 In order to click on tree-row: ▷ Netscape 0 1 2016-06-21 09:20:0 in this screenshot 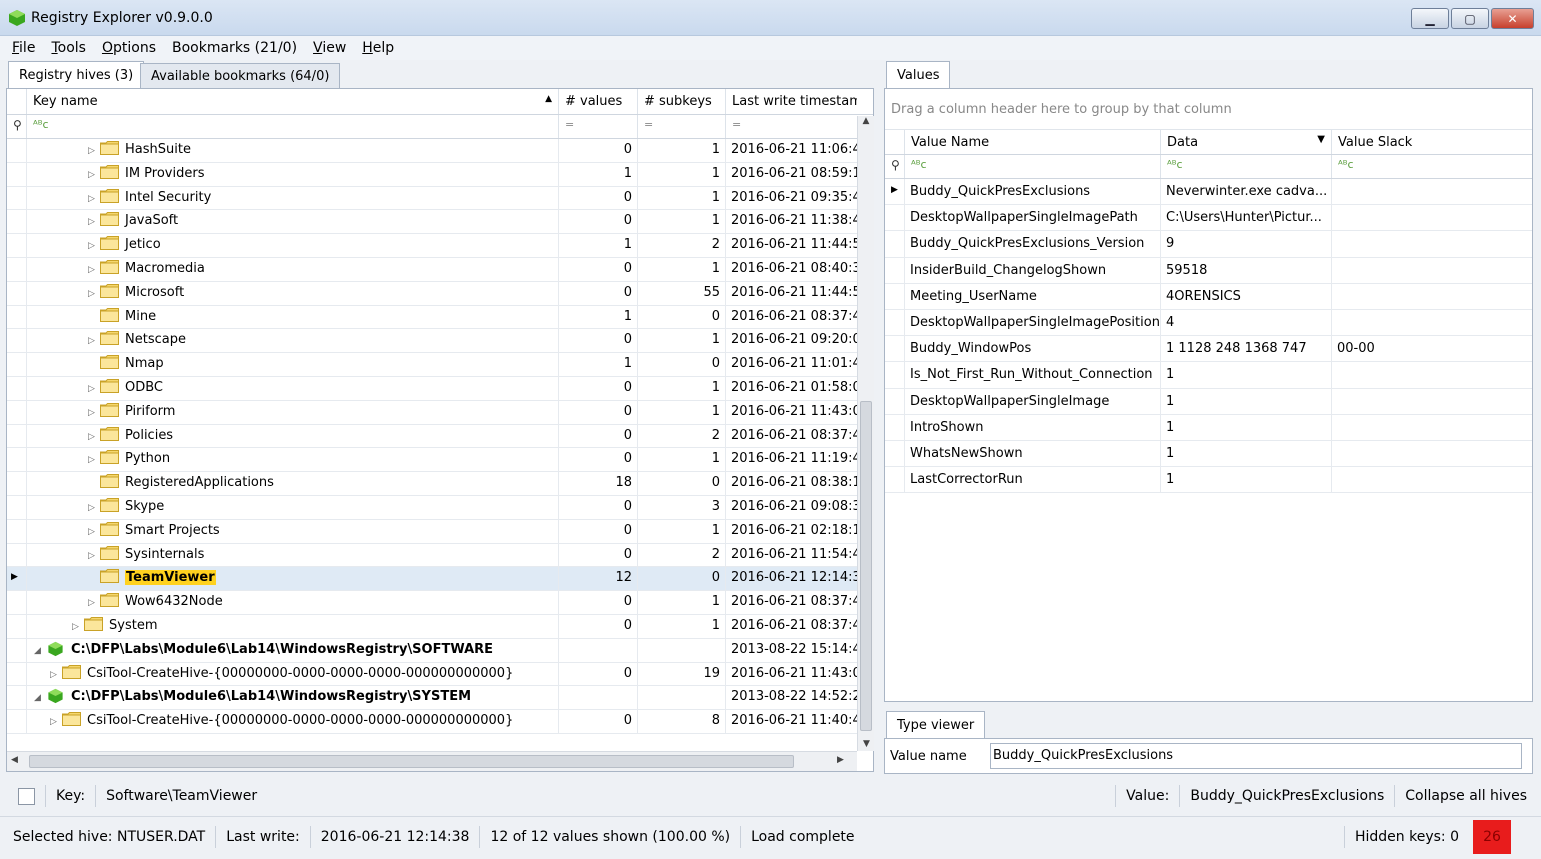, I will do `click(432, 341)`.